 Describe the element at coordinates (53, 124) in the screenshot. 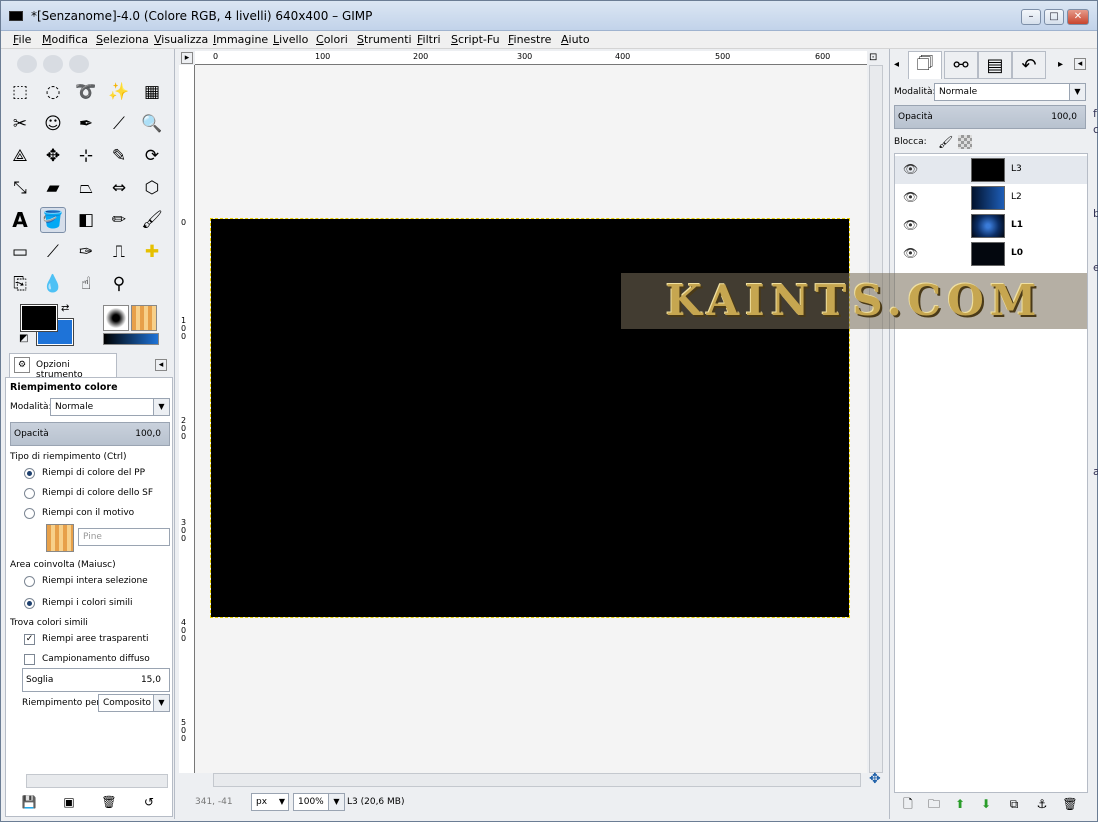

I see `foreground-select-icon: ☺` at that location.